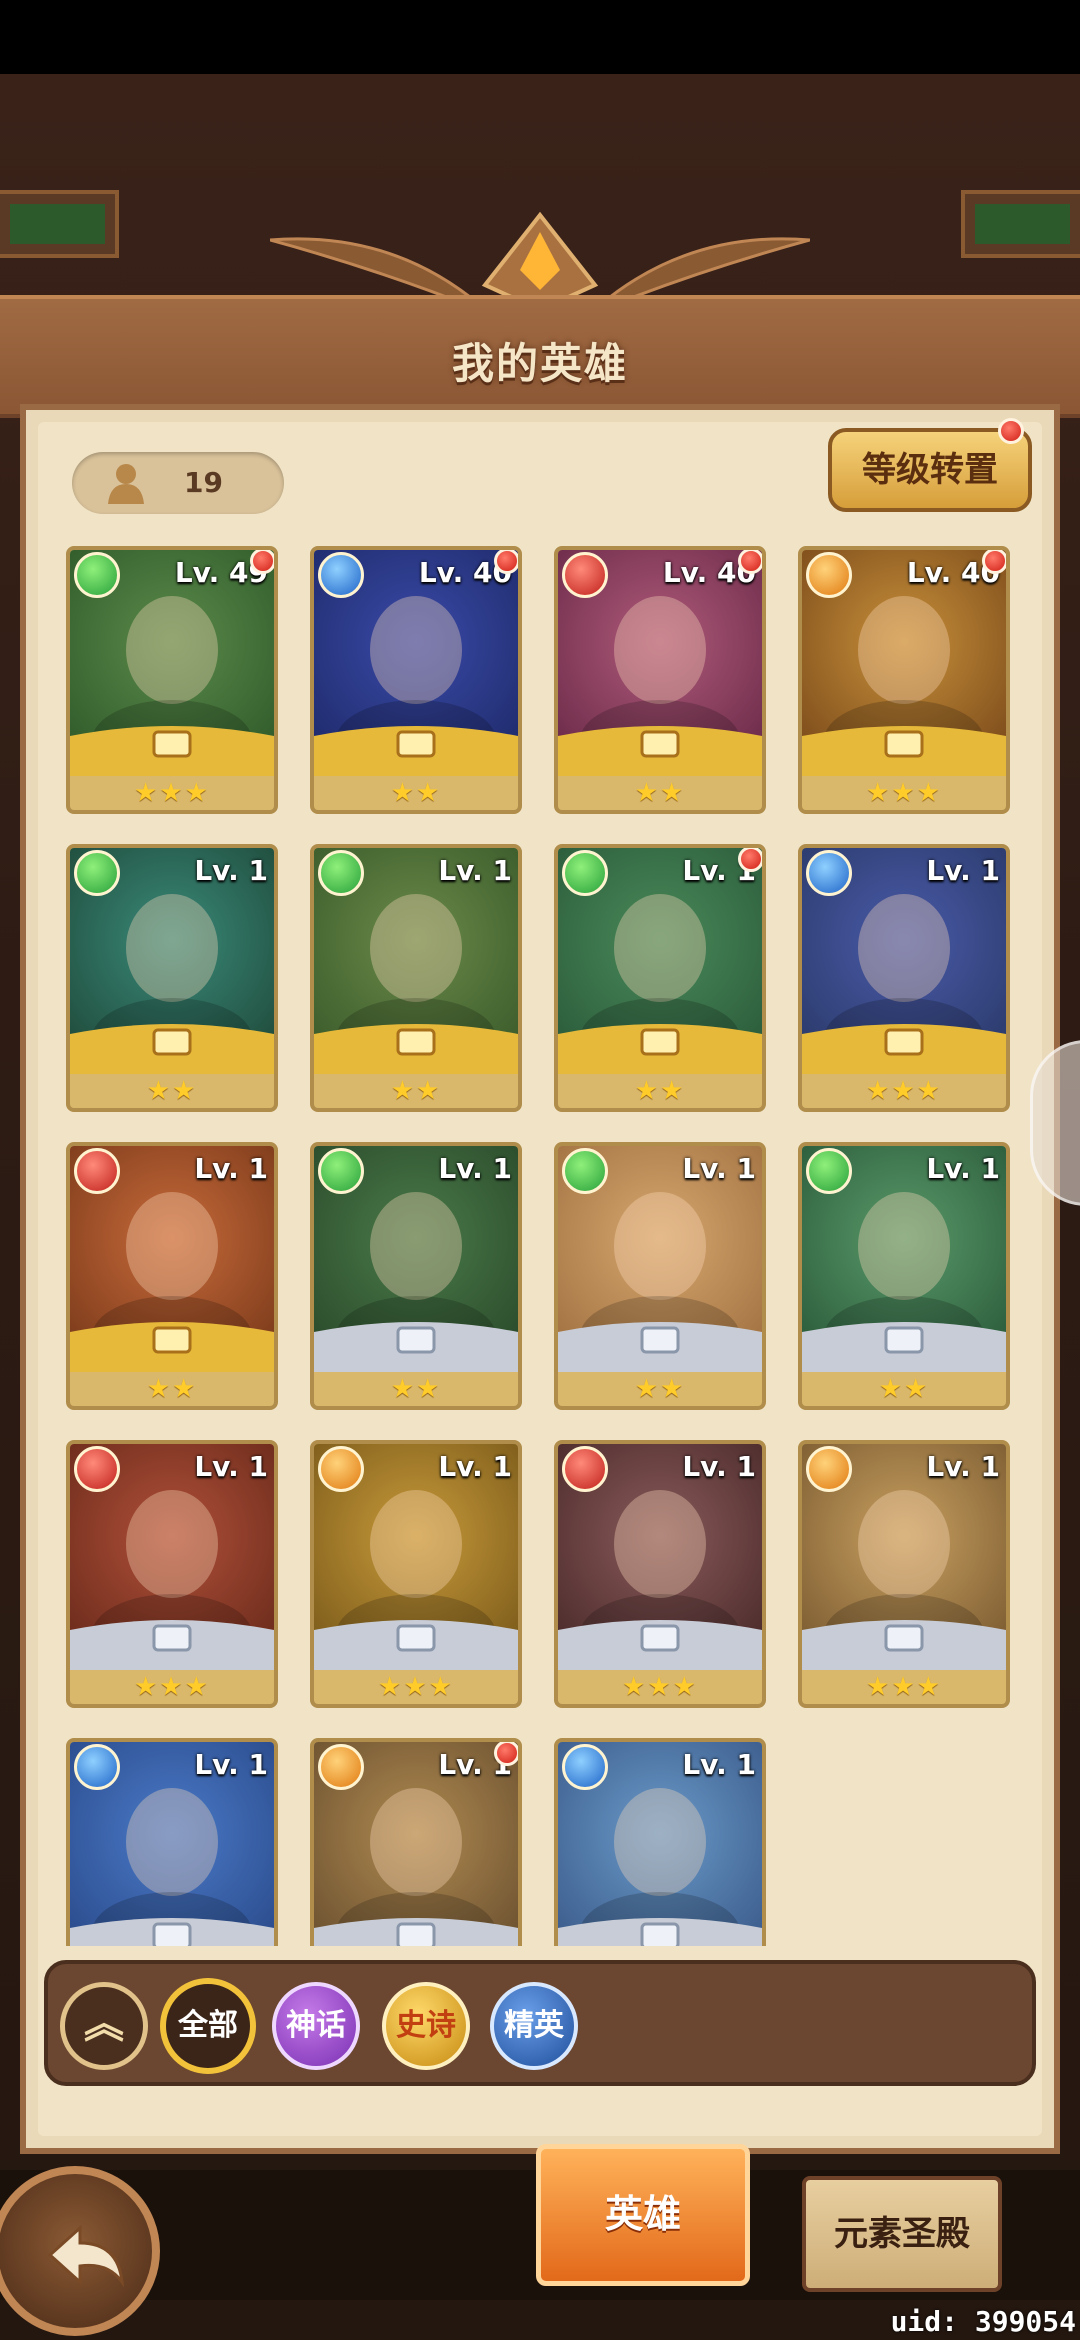  Describe the element at coordinates (983, 2321) in the screenshot. I see `user-id-label: uid: 399054` at that location.